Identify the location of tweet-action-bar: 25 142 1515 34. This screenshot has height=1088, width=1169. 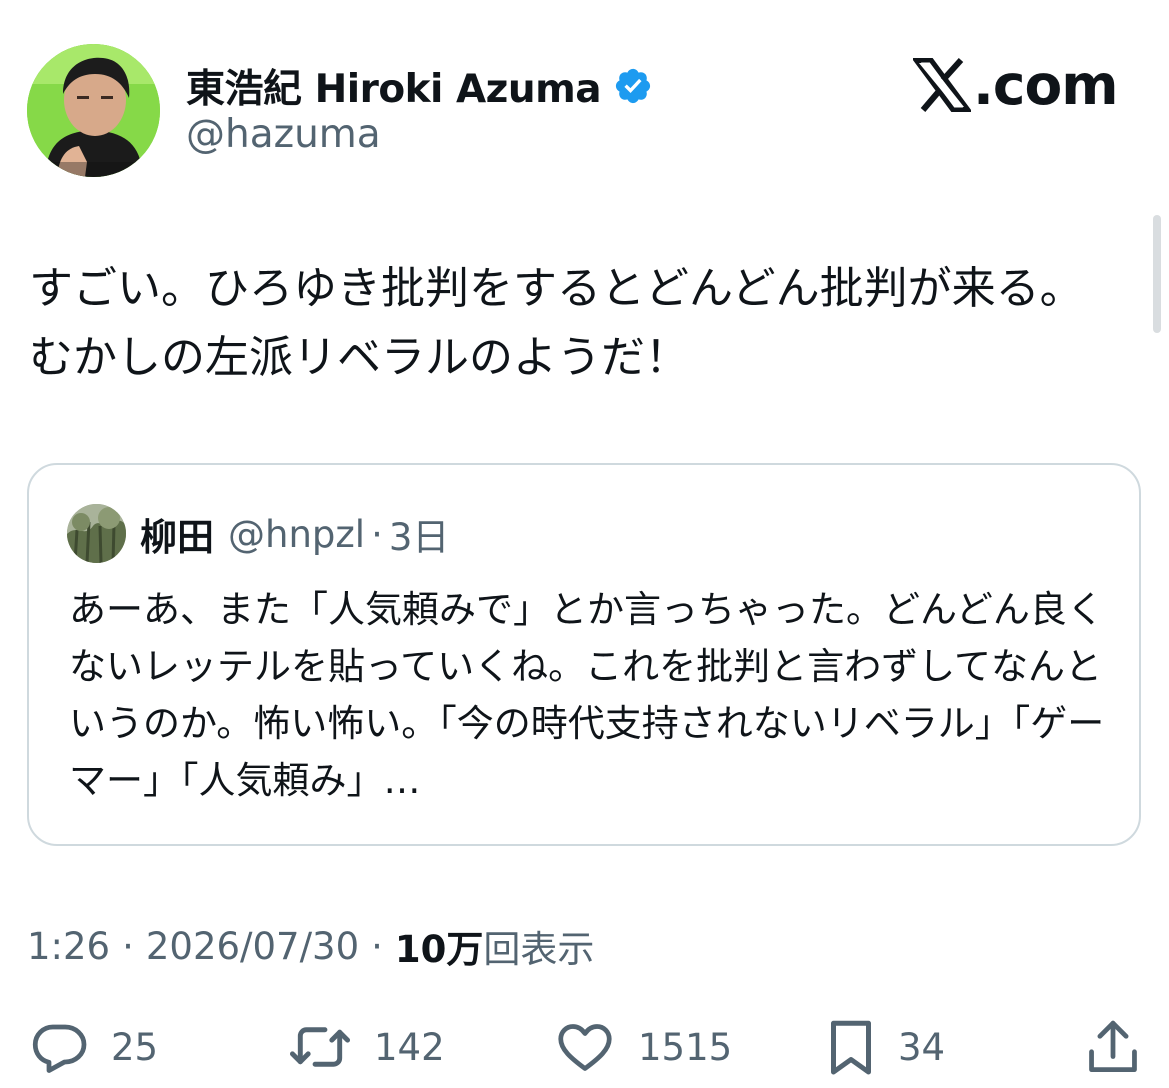
(584, 1047).